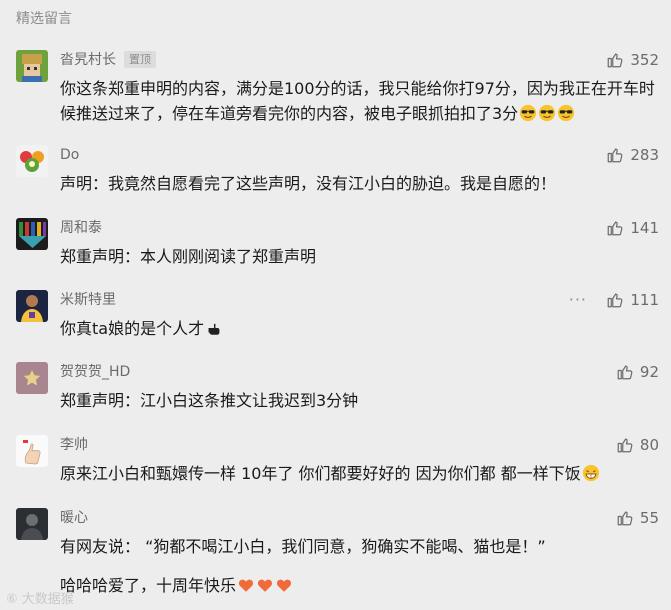 The height and width of the screenshot is (610, 671). I want to click on nickname: 沓旯村长 置顶, so click(108, 60).